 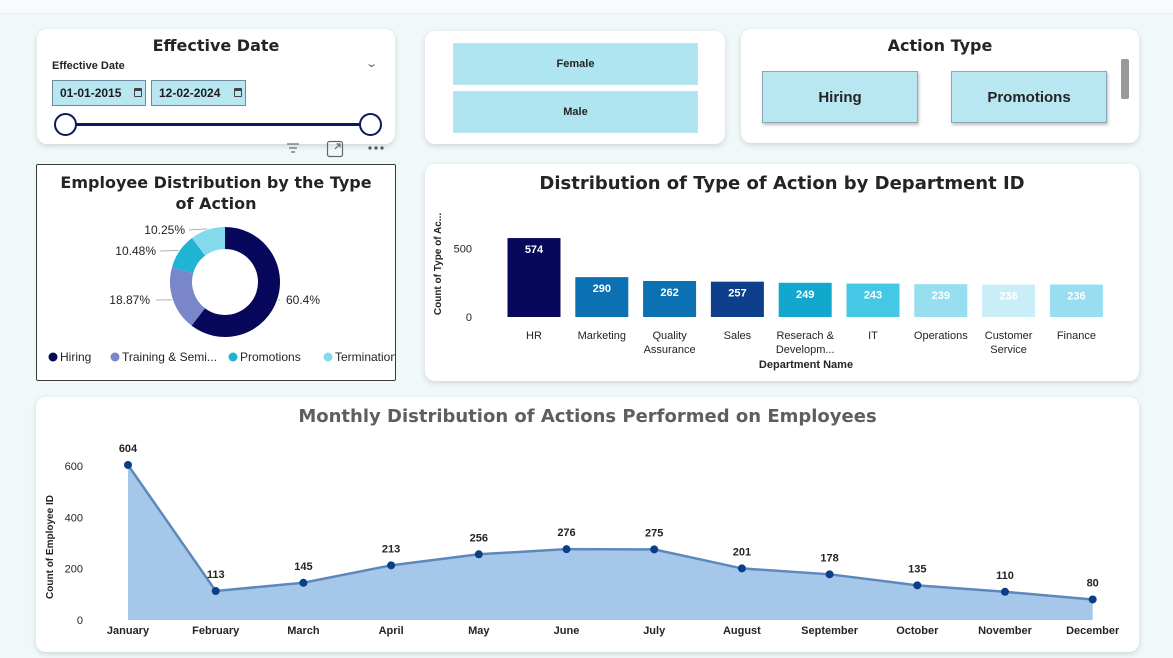 What do you see at coordinates (1005, 576) in the screenshot?
I see `line-data-label-10: 110` at bounding box center [1005, 576].